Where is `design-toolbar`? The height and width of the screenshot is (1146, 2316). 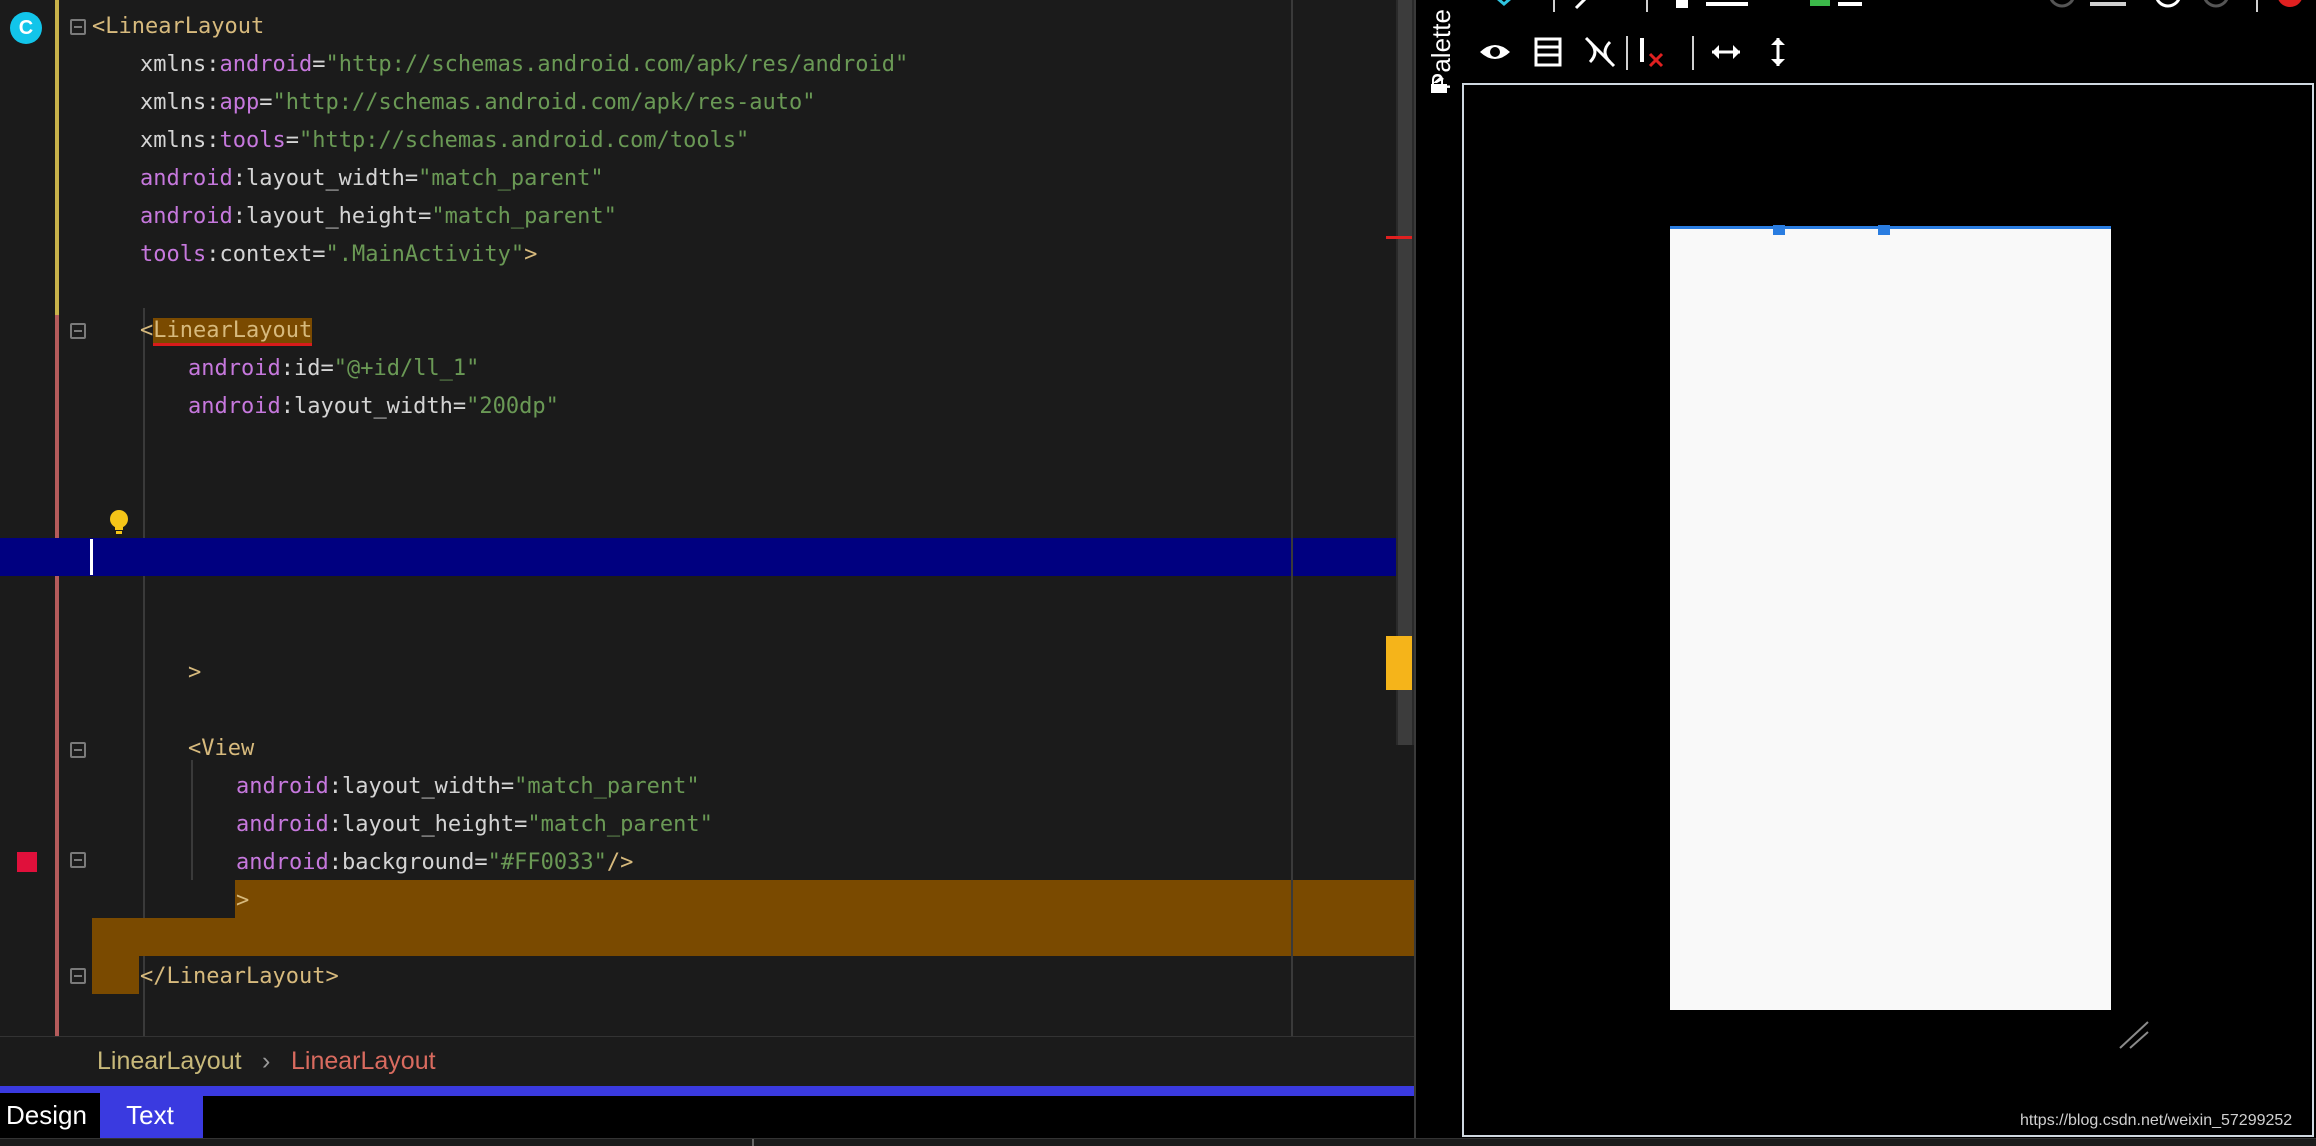
design-toolbar is located at coordinates (1888, 55).